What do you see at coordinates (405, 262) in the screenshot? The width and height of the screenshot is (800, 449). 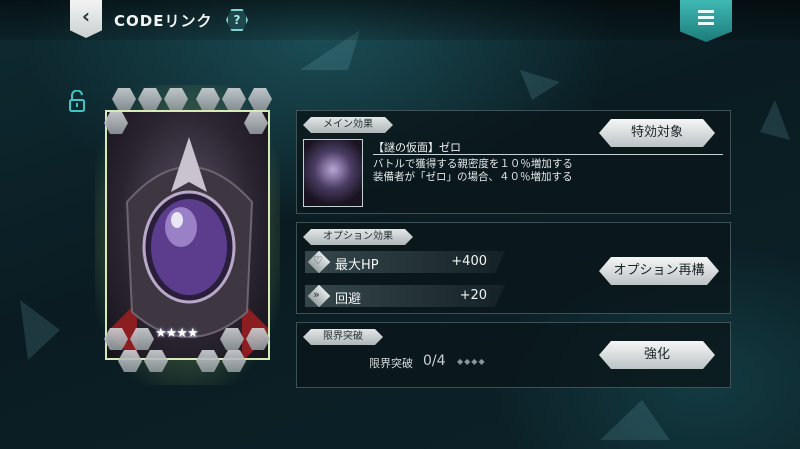 I see `option-row-hp: ♡ 最大HP +400` at bounding box center [405, 262].